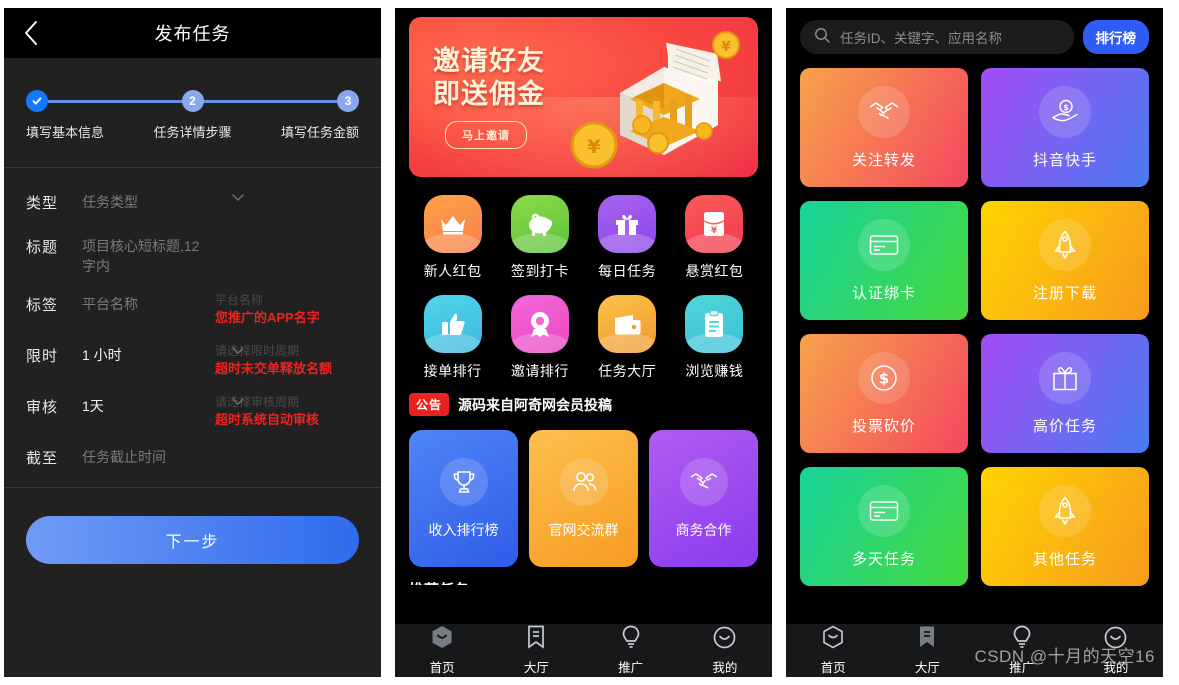 The height and width of the screenshot is (685, 1179). Describe the element at coordinates (884, 526) in the screenshot. I see `task-card-multi-day: 多天任务` at that location.